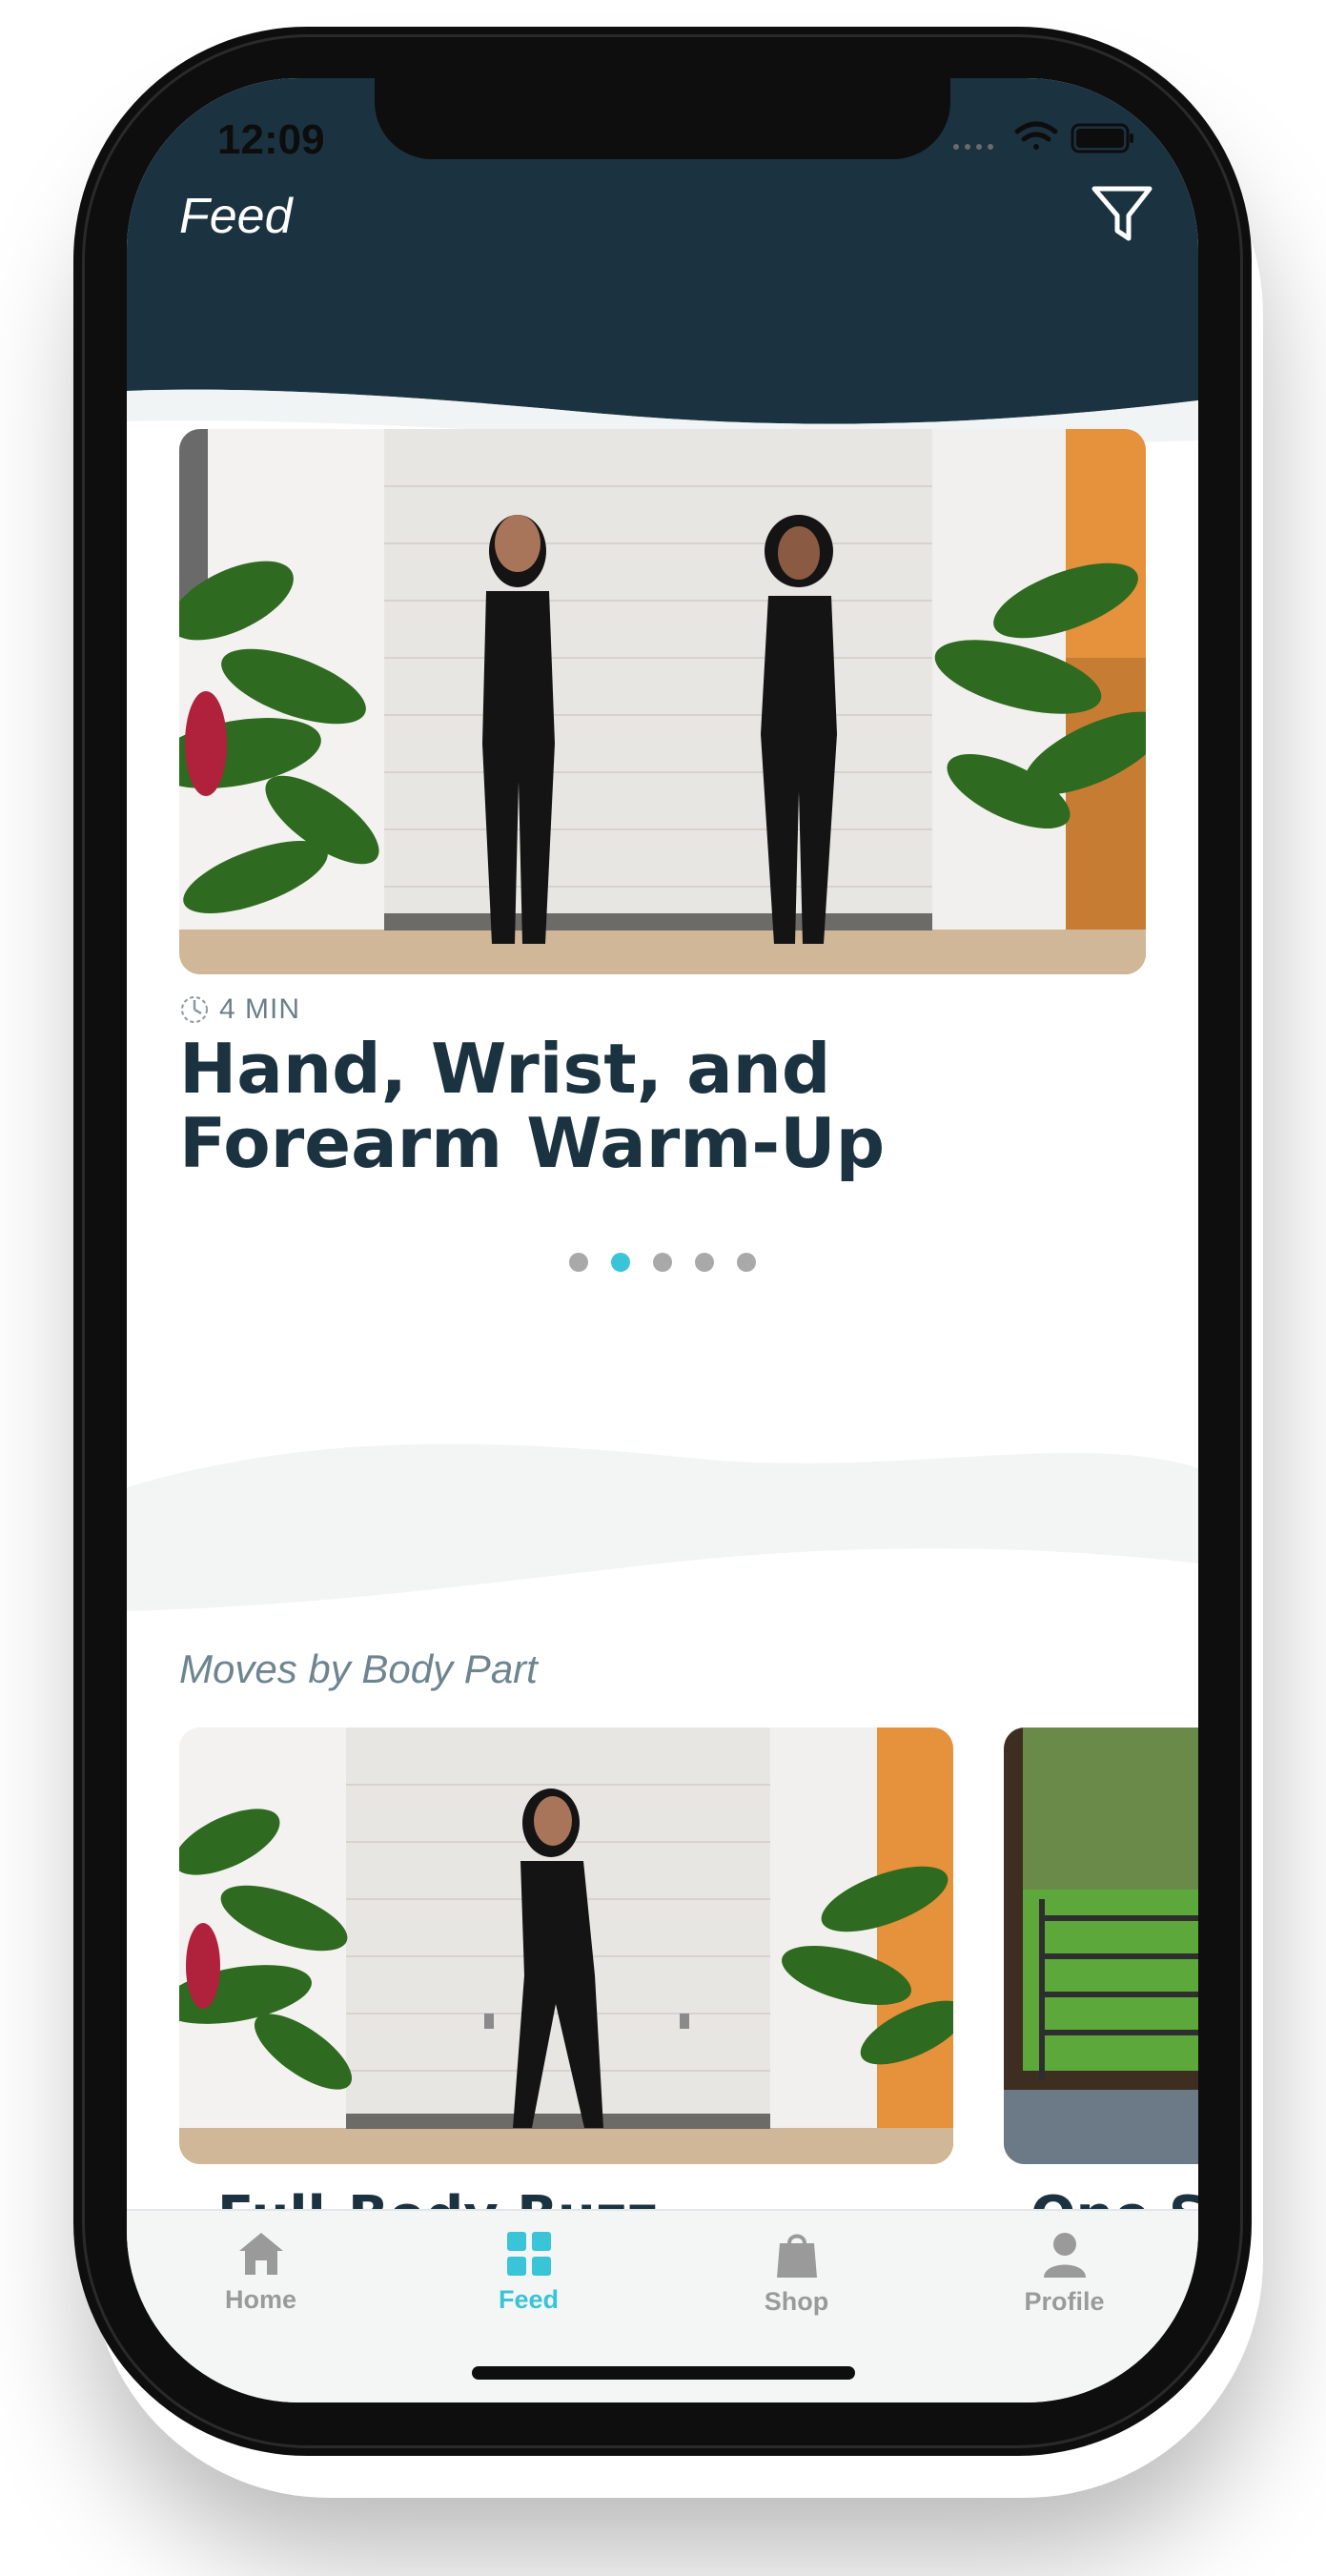 The image size is (1326, 2576). I want to click on tab-profile: Profile, so click(1064, 2277).